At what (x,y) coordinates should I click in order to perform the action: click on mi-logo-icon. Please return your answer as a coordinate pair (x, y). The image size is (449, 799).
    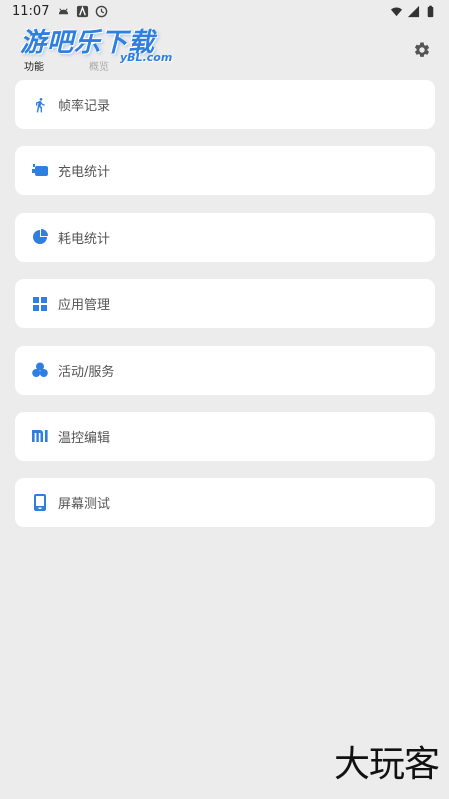
    Looking at the image, I should click on (40, 436).